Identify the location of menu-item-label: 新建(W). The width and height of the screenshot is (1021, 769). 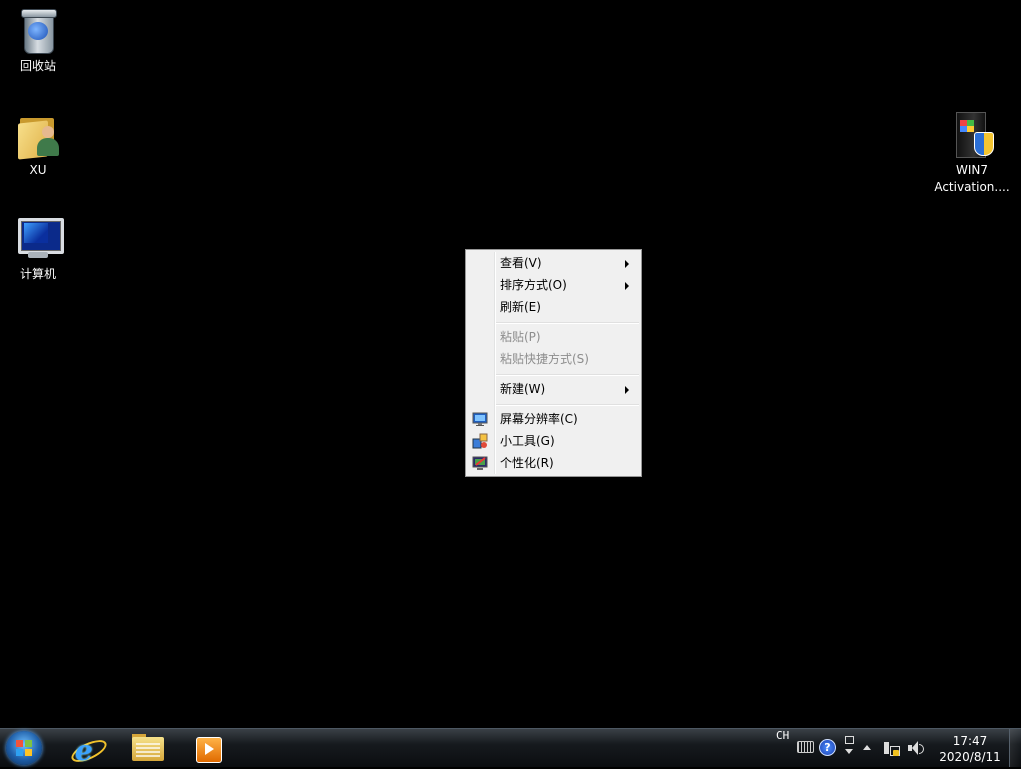
(523, 389).